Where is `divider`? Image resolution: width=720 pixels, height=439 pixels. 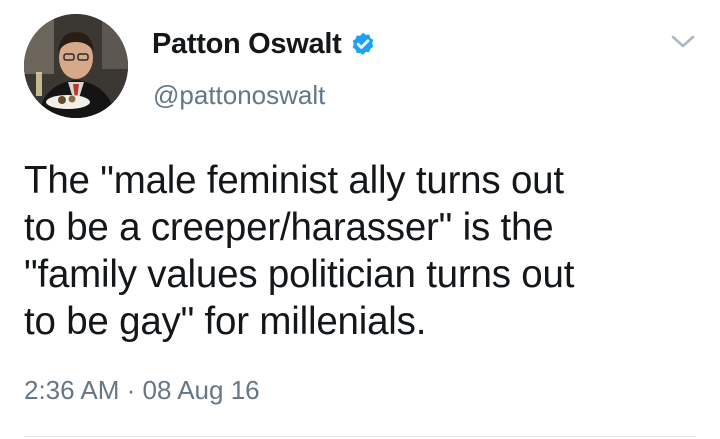 divider is located at coordinates (360, 436).